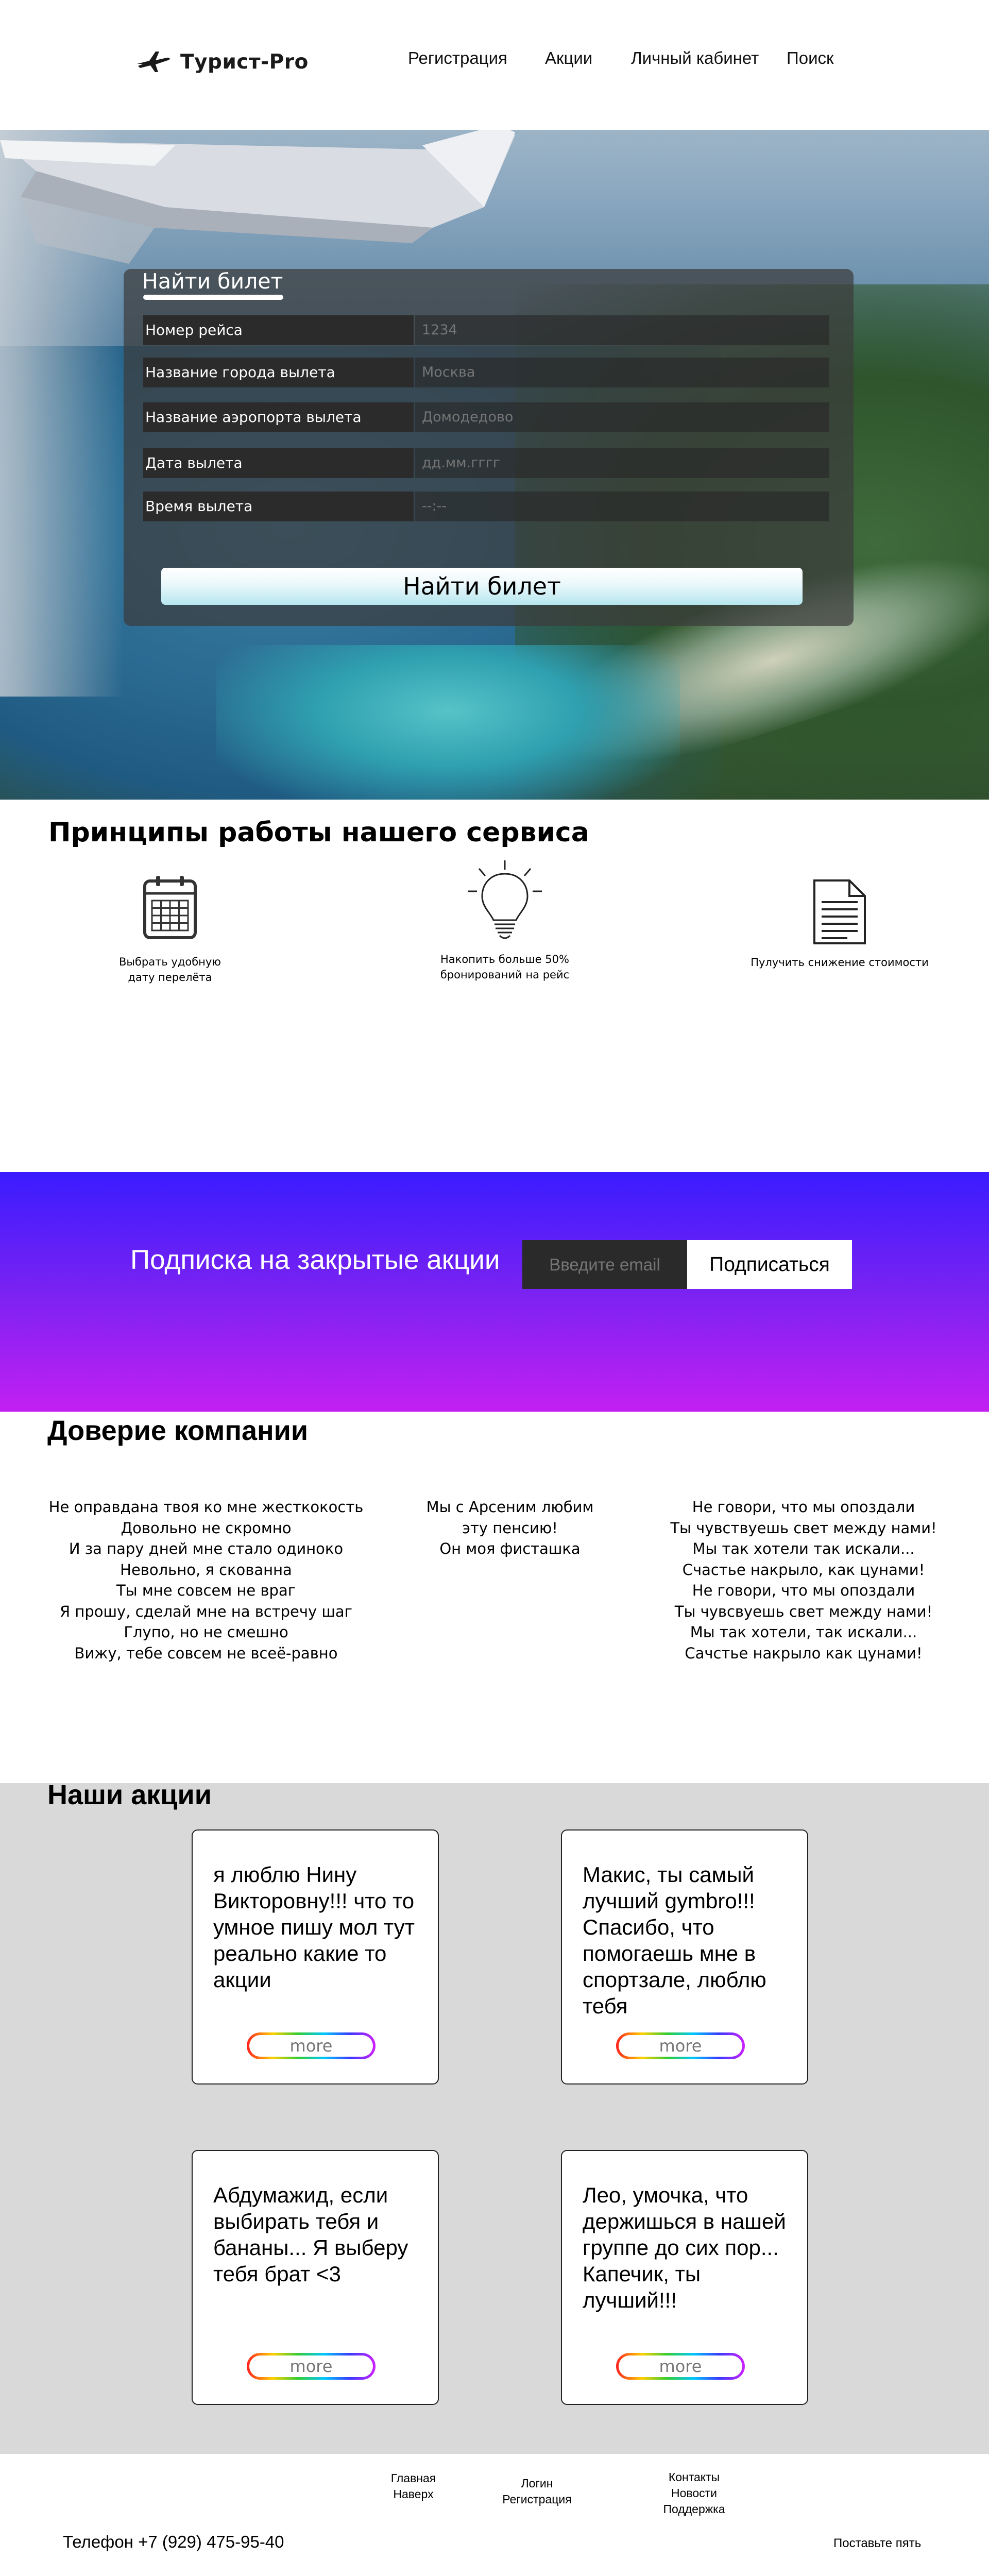  What do you see at coordinates (803, 1528) in the screenshot?
I see `trust-line: Ты чувствуешь свет между нами!` at bounding box center [803, 1528].